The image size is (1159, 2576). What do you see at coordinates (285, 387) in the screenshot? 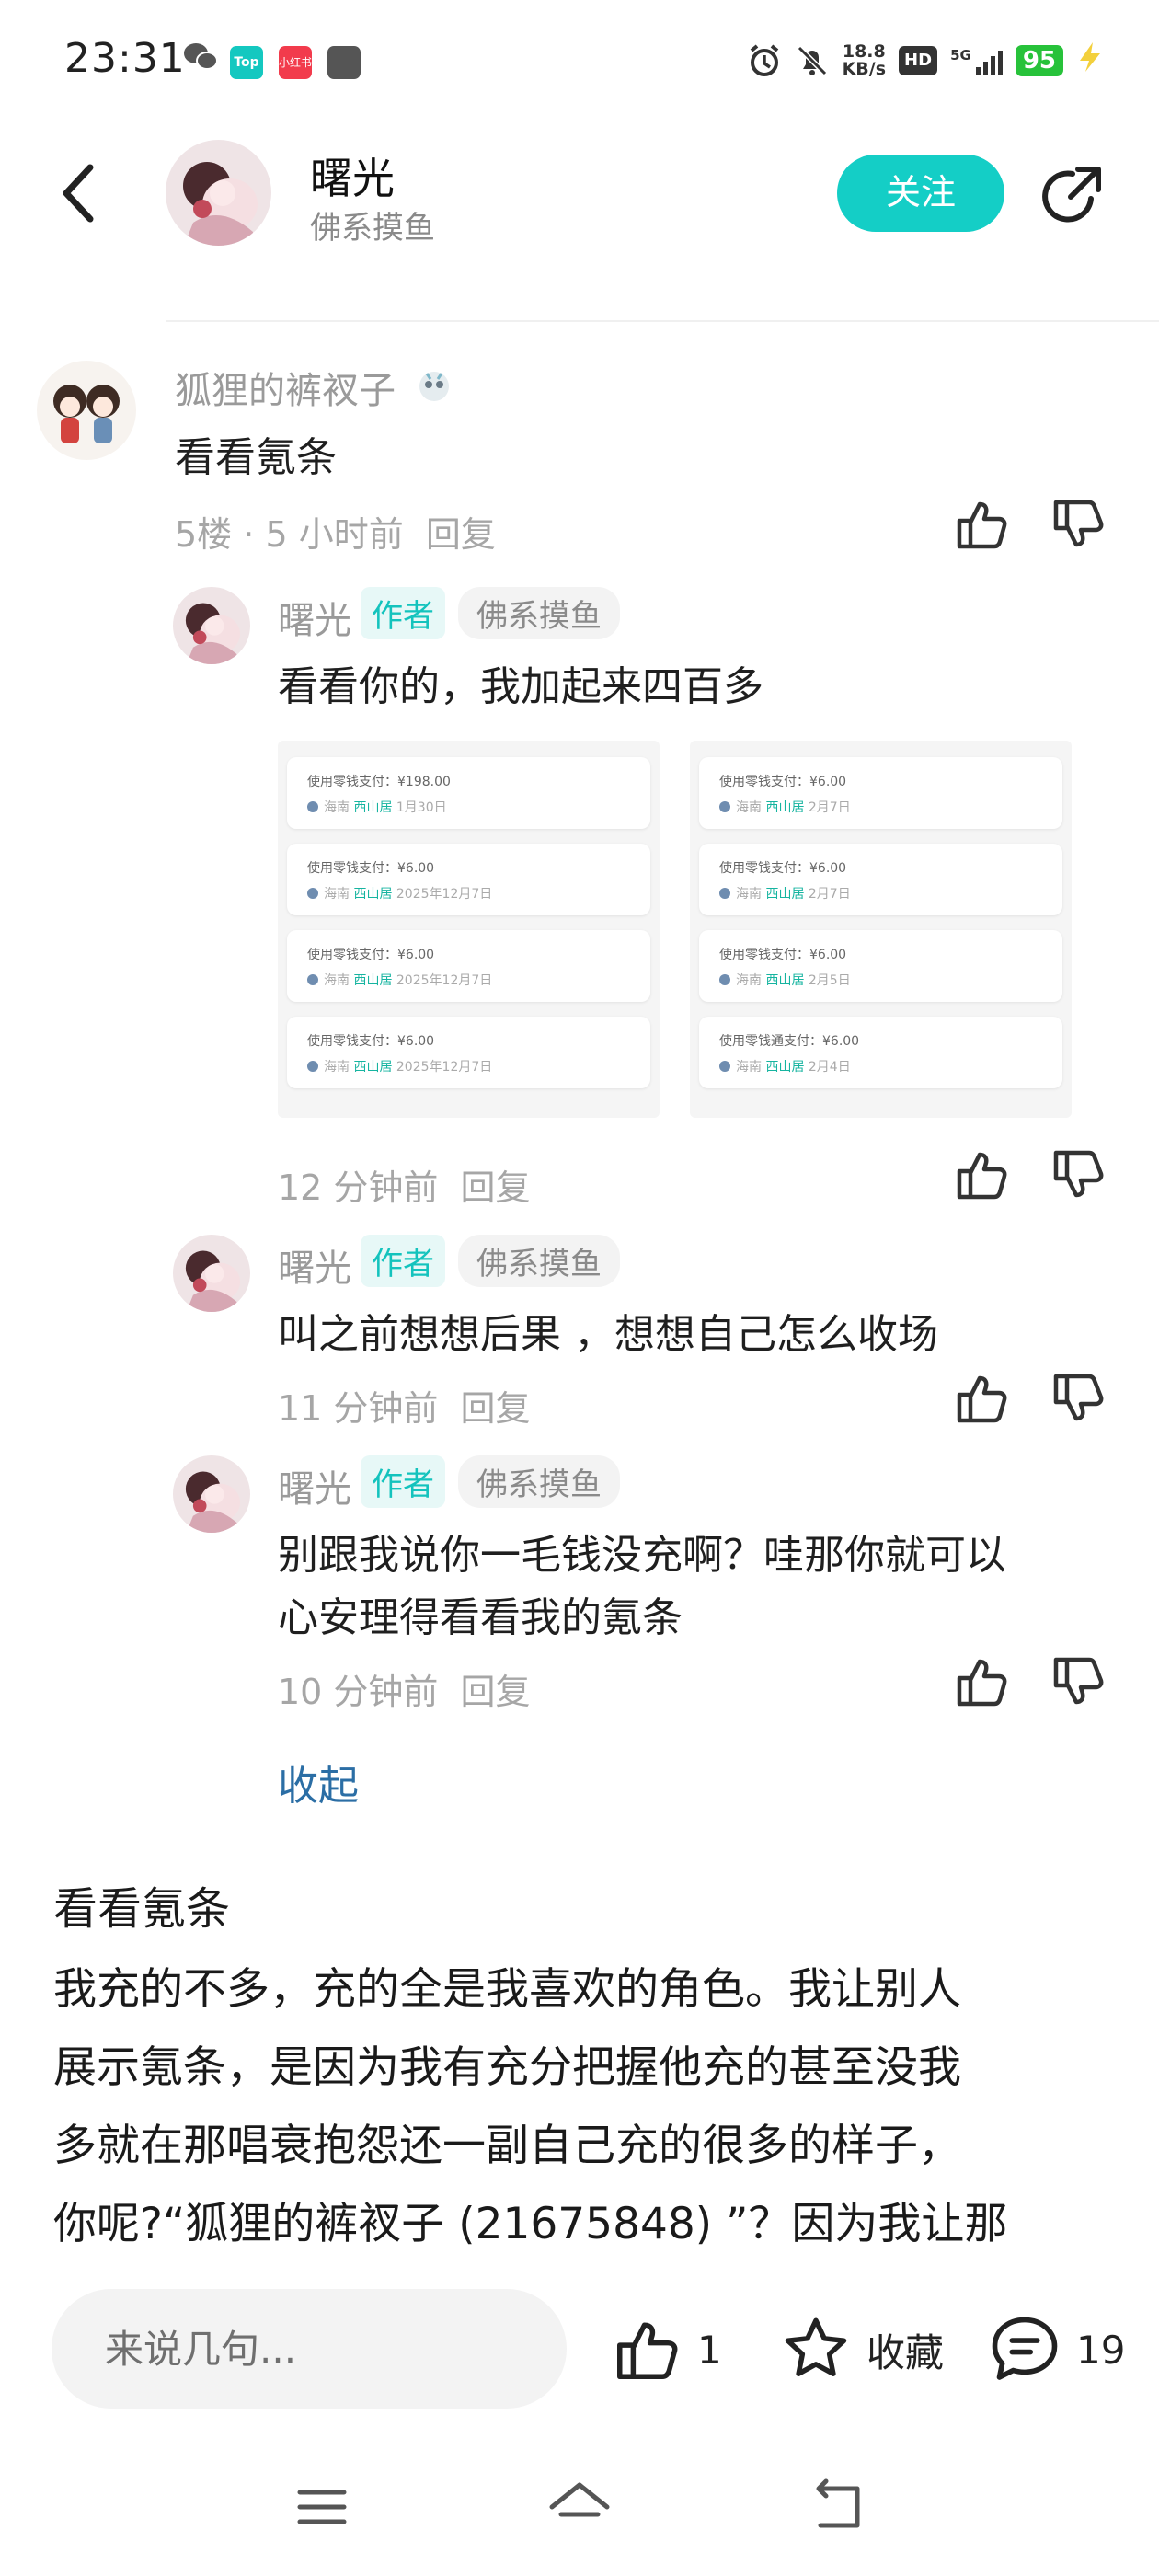
I see `commenter-name: 狐狸的裤衩子` at bounding box center [285, 387].